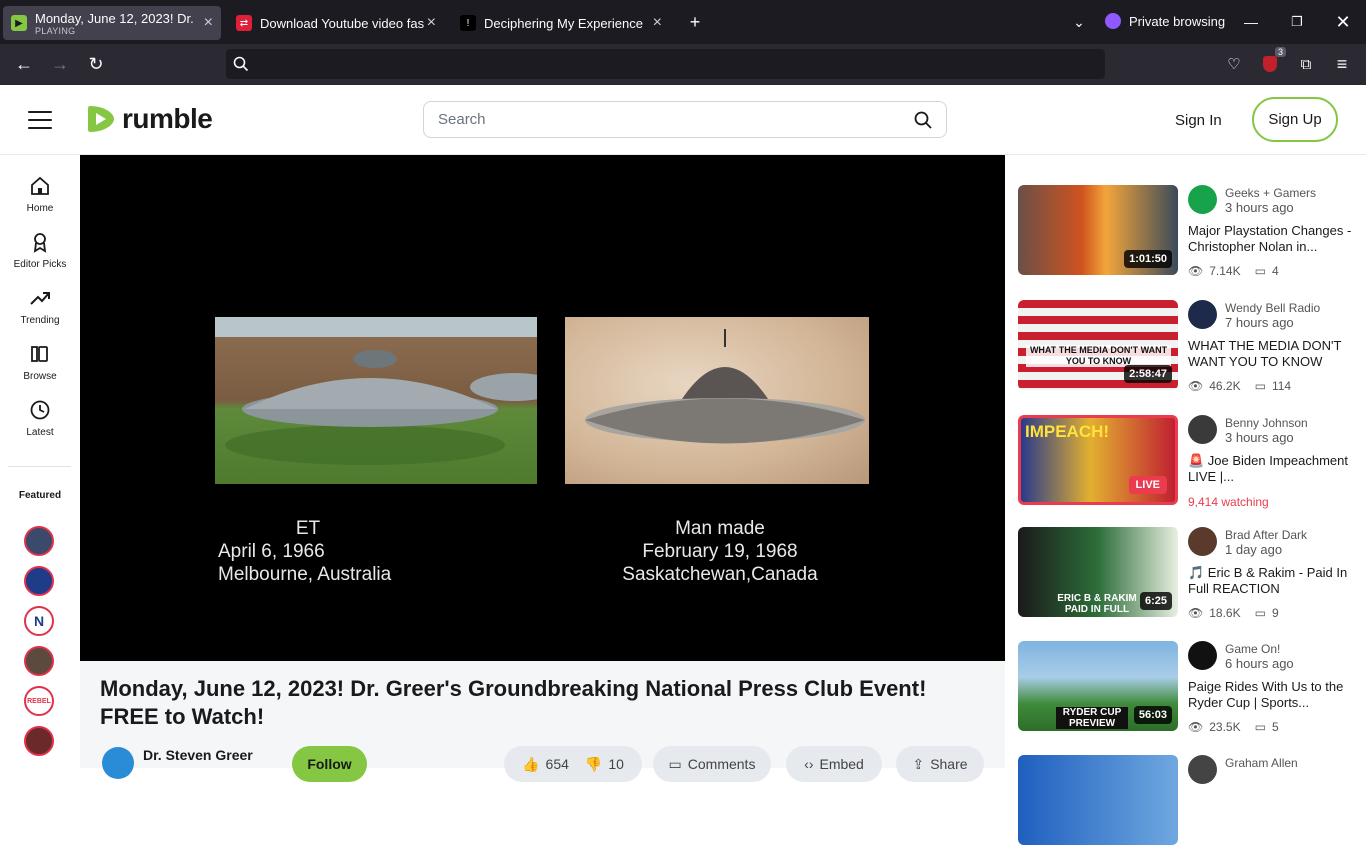 The width and height of the screenshot is (1366, 847). Describe the element at coordinates (1281, 386) in the screenshot. I see `comment-count: 114` at that location.